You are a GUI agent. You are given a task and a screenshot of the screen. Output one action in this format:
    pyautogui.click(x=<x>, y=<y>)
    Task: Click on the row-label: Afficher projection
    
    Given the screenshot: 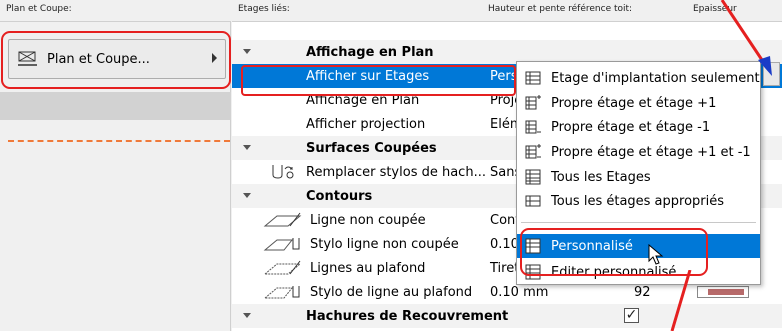 What is the action you would take?
    pyautogui.click(x=366, y=124)
    